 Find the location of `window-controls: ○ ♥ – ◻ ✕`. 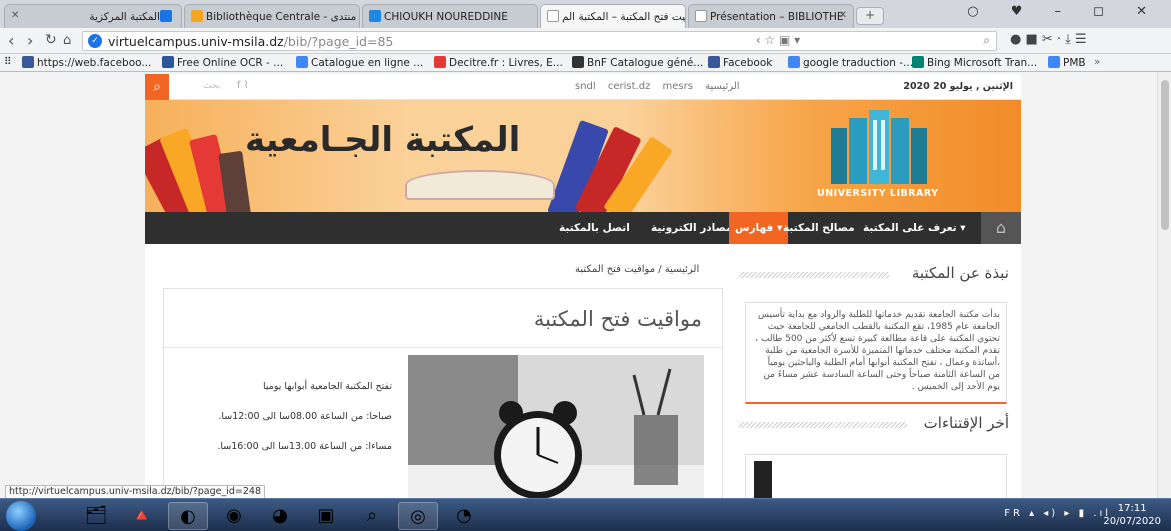

window-controls: ○ ♥ – ◻ ✕ is located at coordinates (1064, 11).